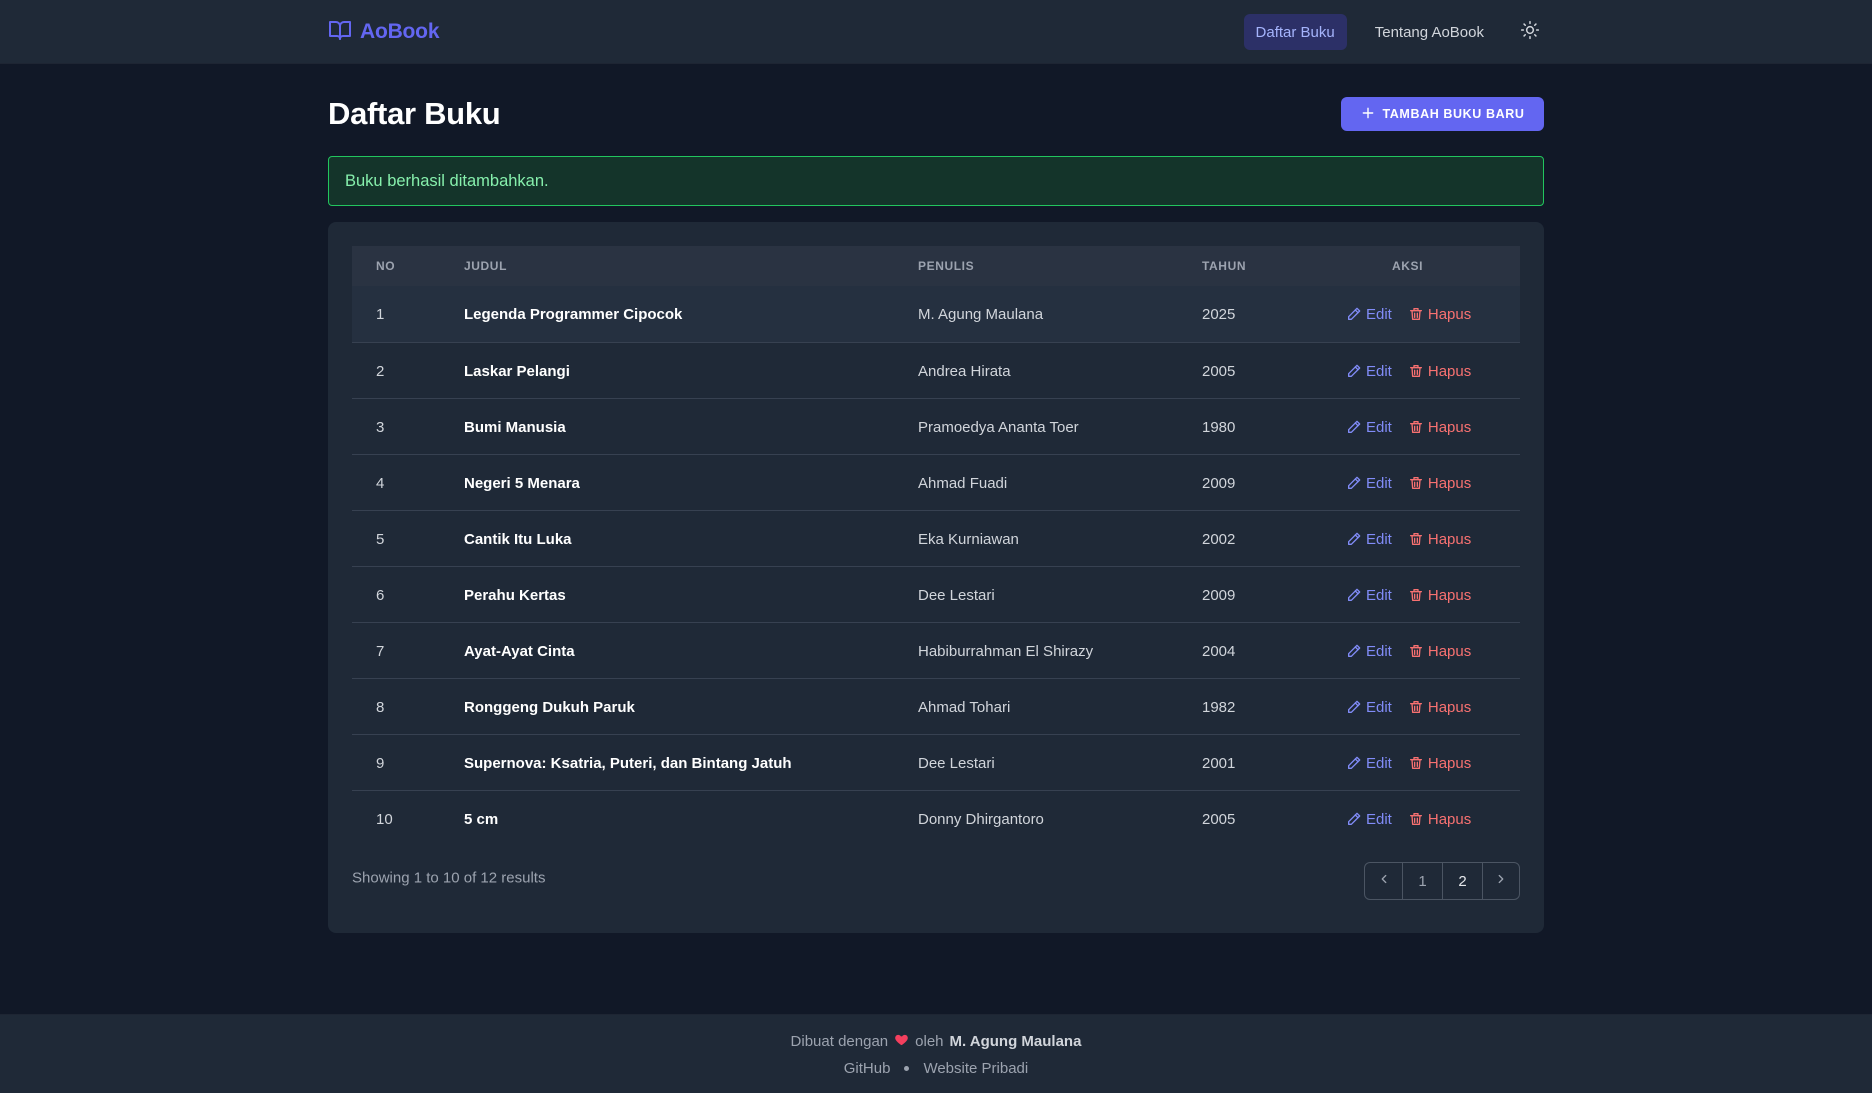  I want to click on success-alert: Buku berhasil ditambahkan., so click(936, 181).